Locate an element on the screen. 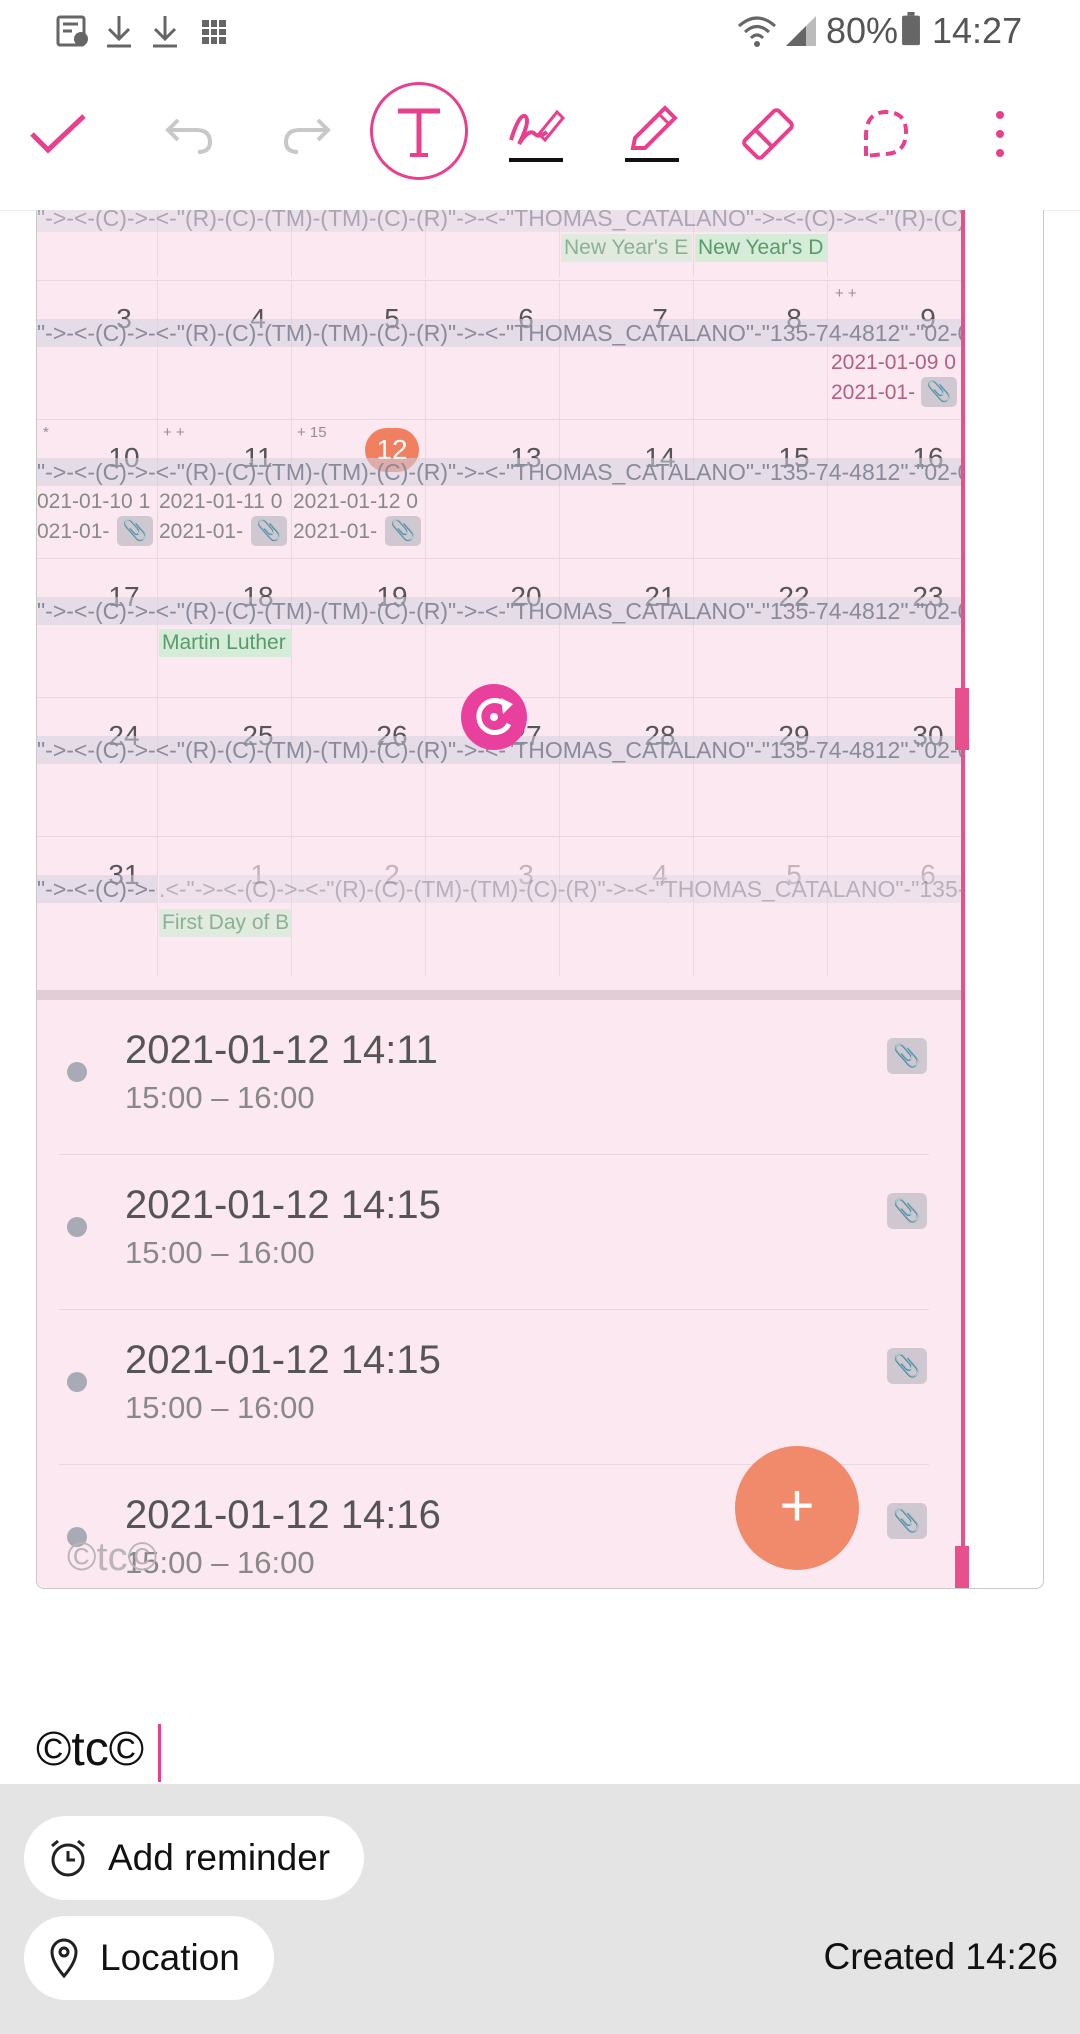  event-label: 021-01- is located at coordinates (73, 531).